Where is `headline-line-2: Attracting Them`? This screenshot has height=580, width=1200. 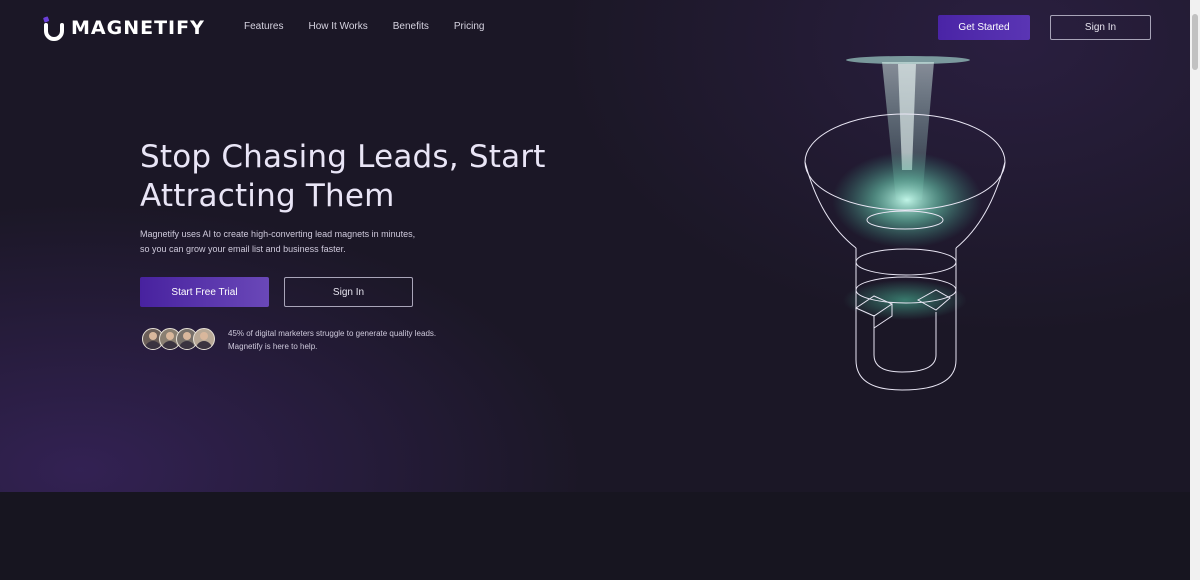 headline-line-2: Attracting Them is located at coordinates (267, 196).